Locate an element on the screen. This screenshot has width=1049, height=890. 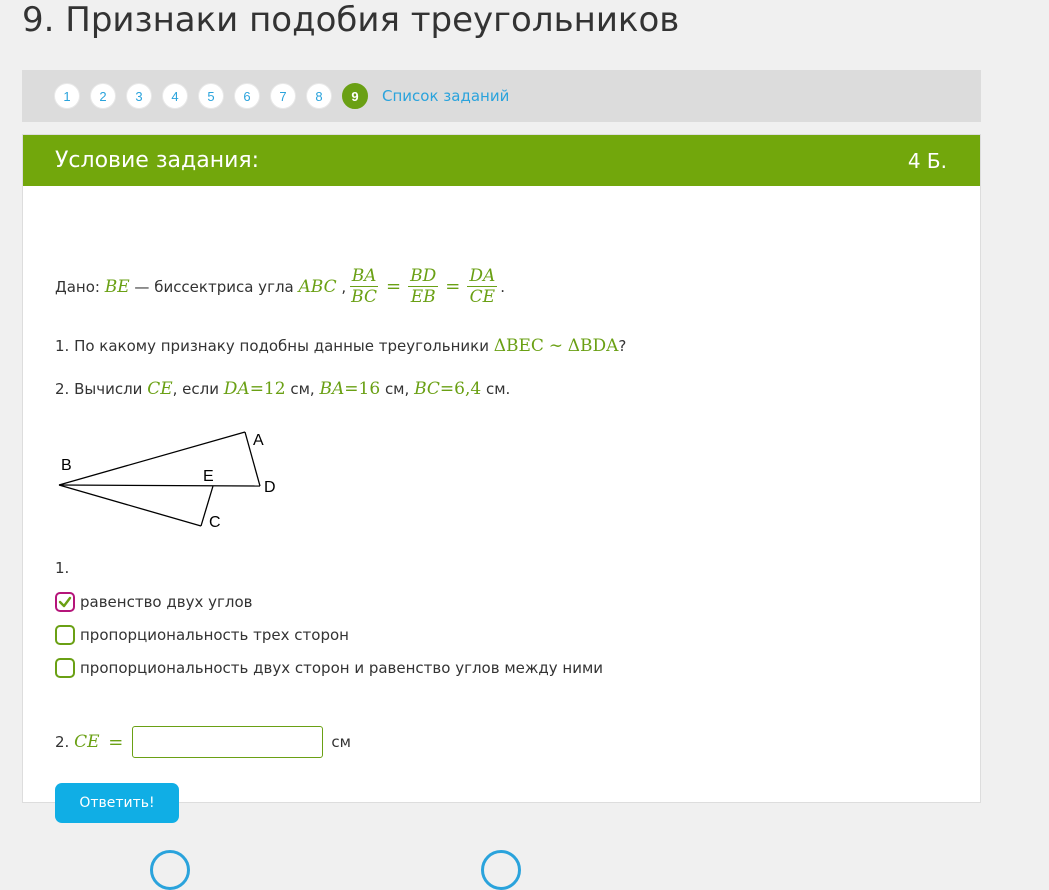
given-segment: BE is located at coordinates (117, 286).